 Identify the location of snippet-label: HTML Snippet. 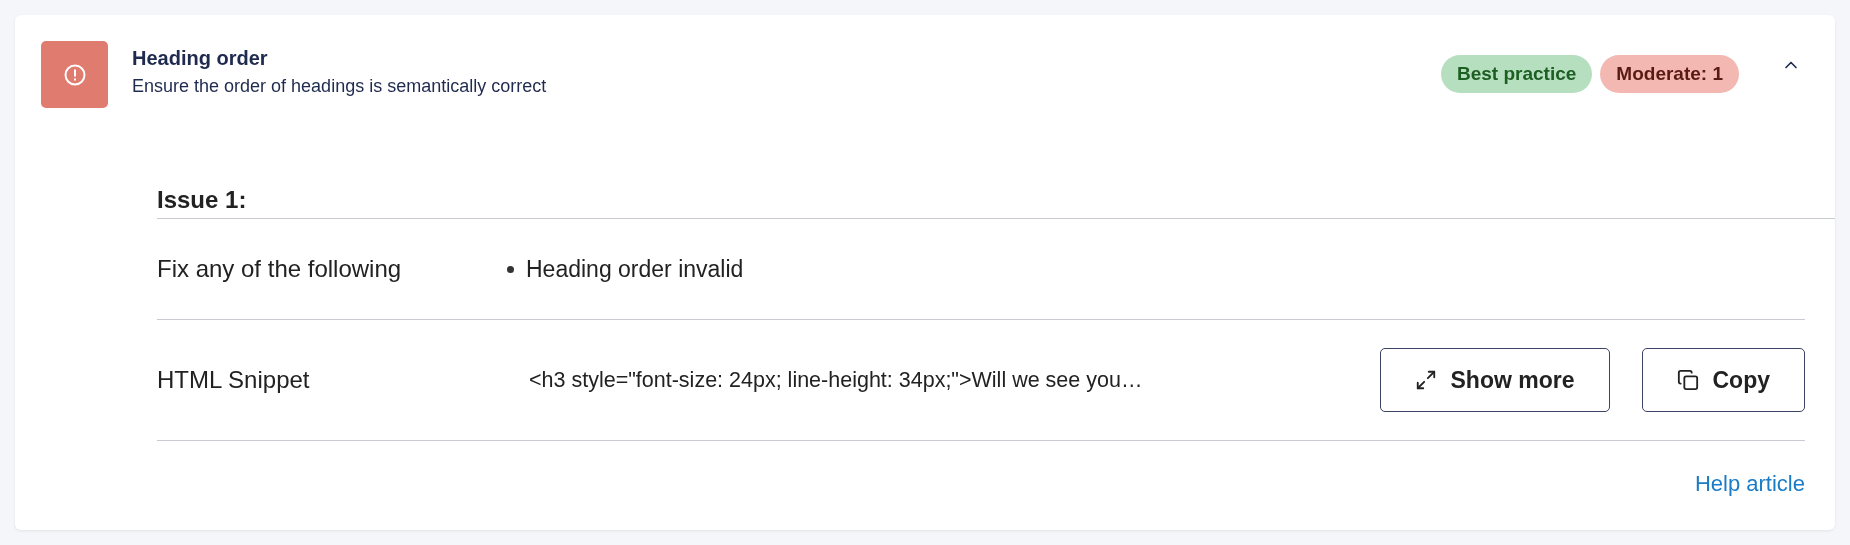
(234, 380).